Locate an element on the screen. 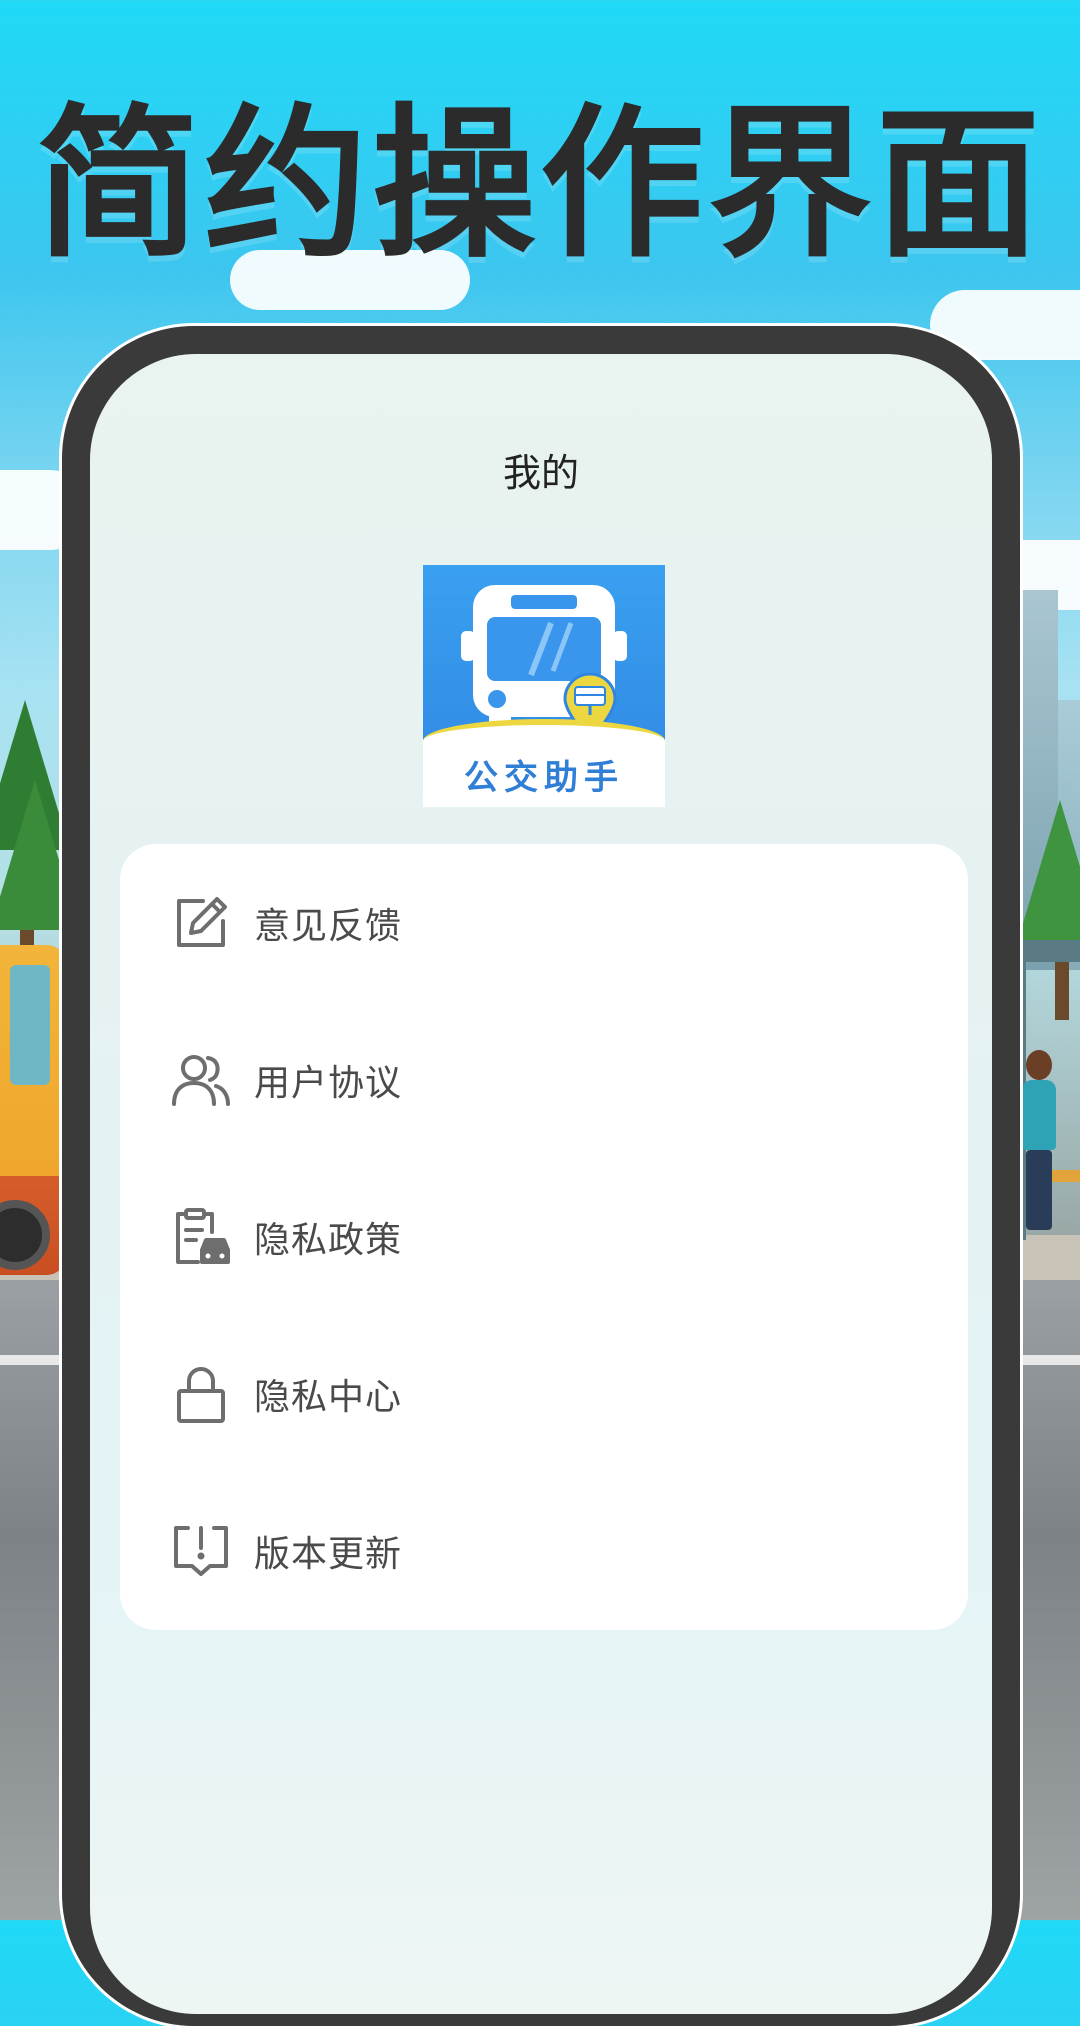 Image resolution: width=1080 pixels, height=2026 pixels. menu-item-label: 意见反馈 is located at coordinates (328, 926).